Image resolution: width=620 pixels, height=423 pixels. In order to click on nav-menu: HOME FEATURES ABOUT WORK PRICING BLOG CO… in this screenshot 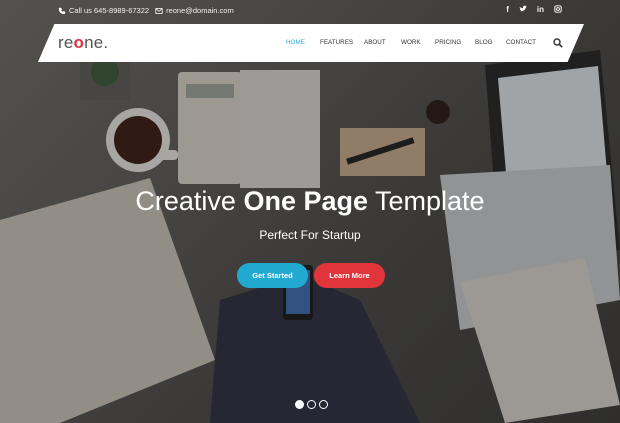, I will do `click(415, 42)`.